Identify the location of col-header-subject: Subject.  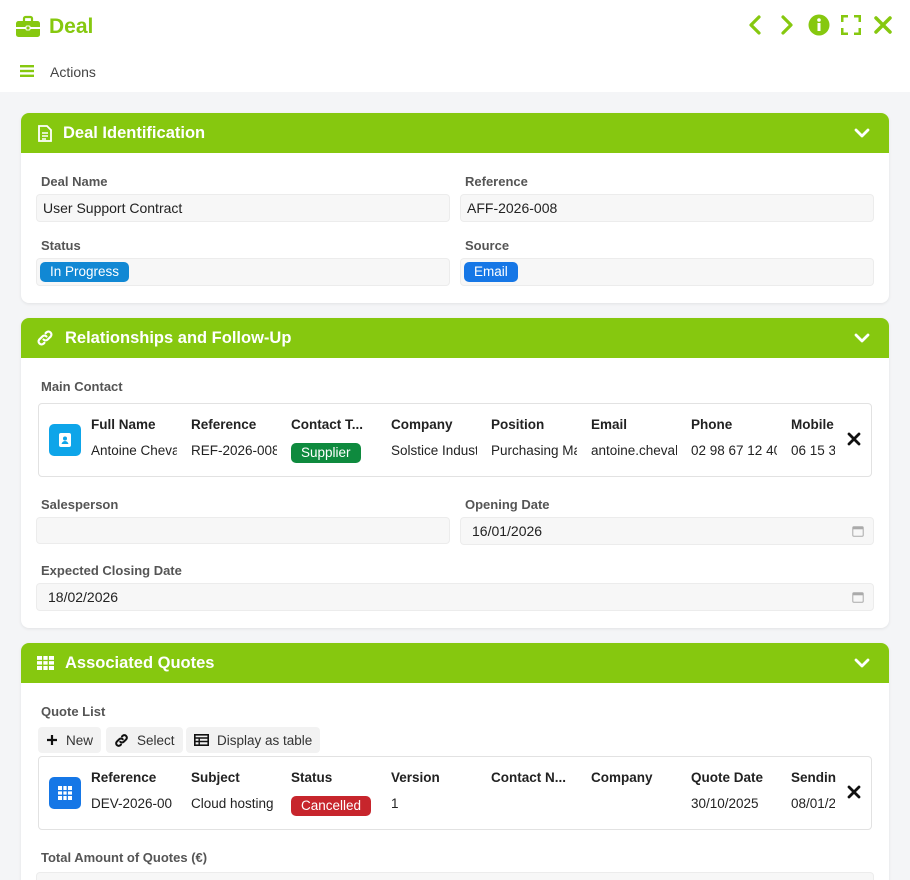
(215, 777).